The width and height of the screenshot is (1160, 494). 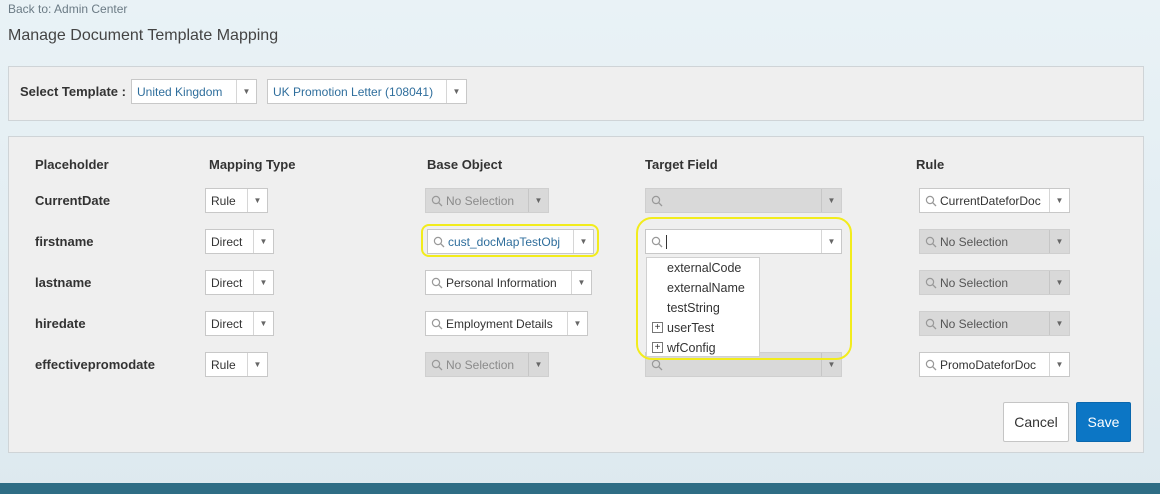 What do you see at coordinates (703, 288) in the screenshot?
I see `dropdown-option-externalname: externalName` at bounding box center [703, 288].